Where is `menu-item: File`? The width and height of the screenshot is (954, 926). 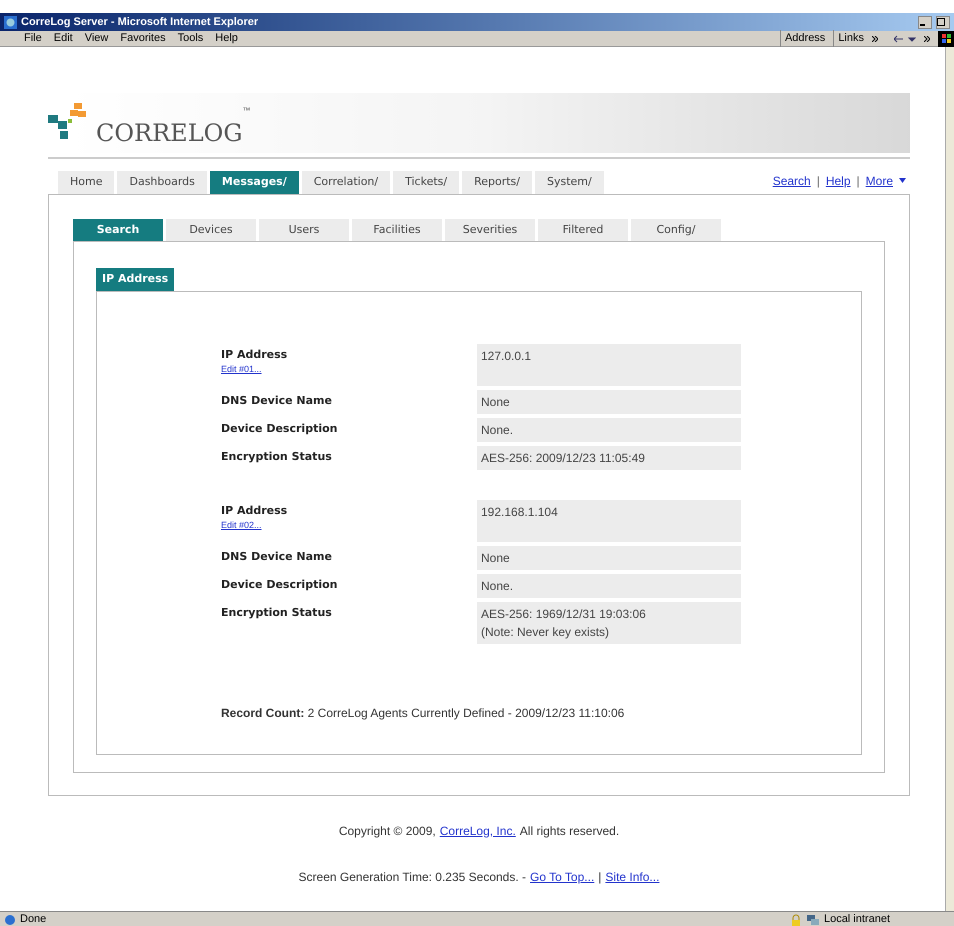
menu-item: File is located at coordinates (33, 38).